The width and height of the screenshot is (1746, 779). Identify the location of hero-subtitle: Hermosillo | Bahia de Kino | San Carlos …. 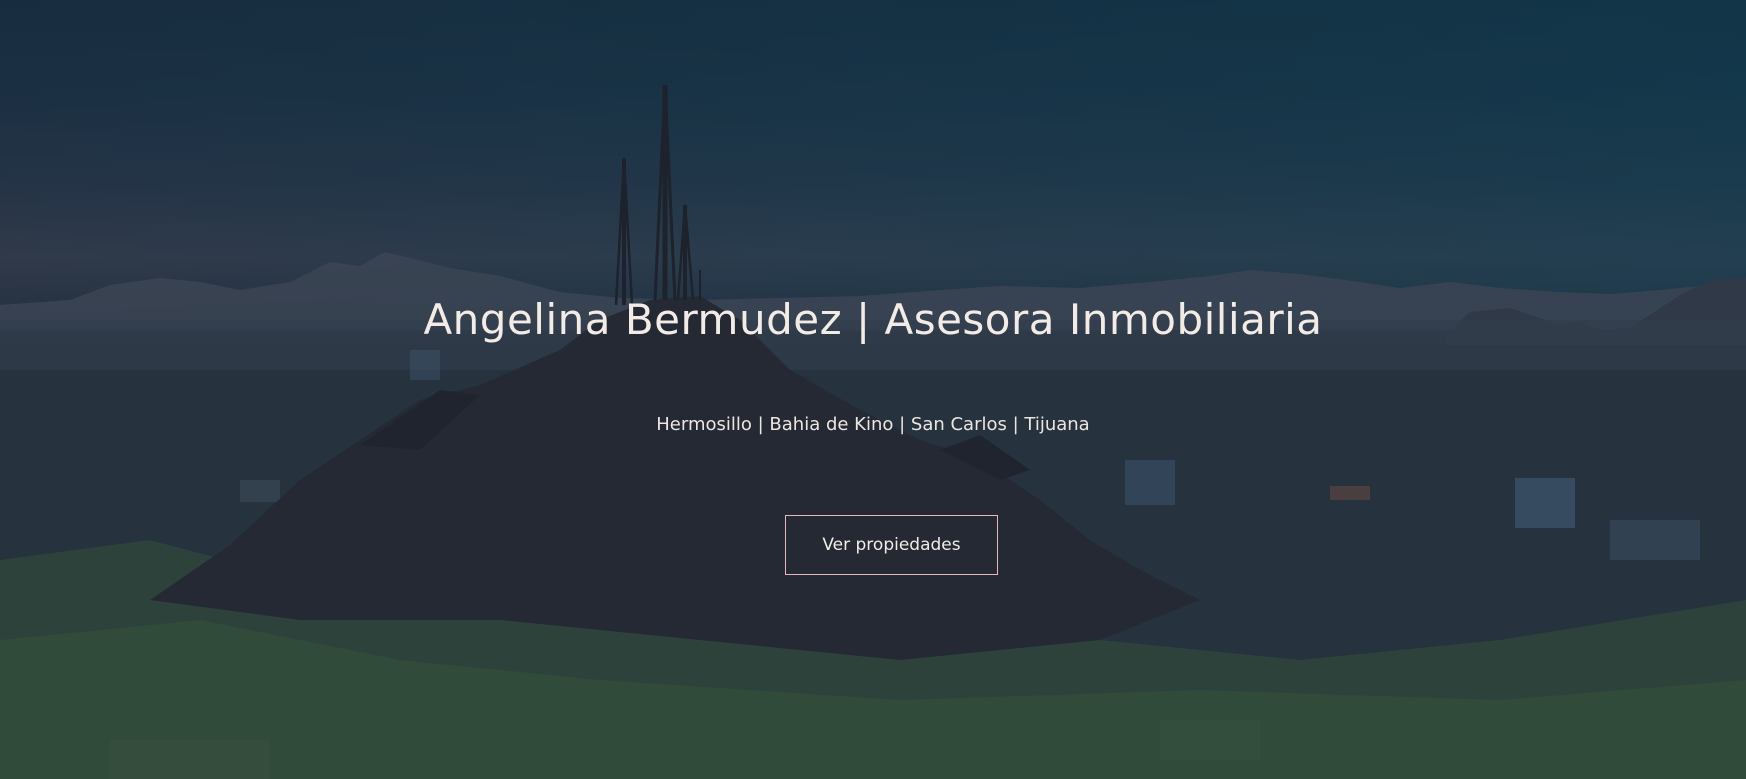
(873, 424).